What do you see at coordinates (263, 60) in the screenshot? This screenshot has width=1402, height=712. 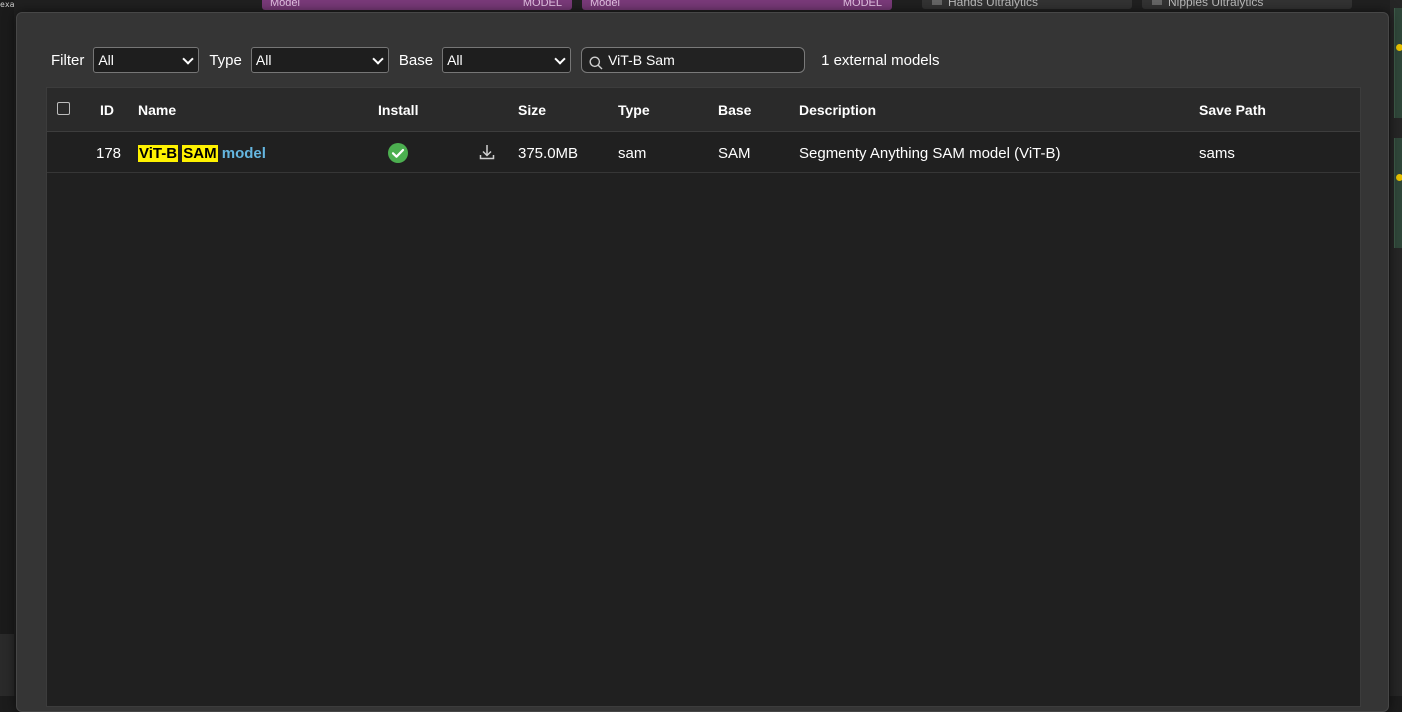 I see `type-select-value: All` at bounding box center [263, 60].